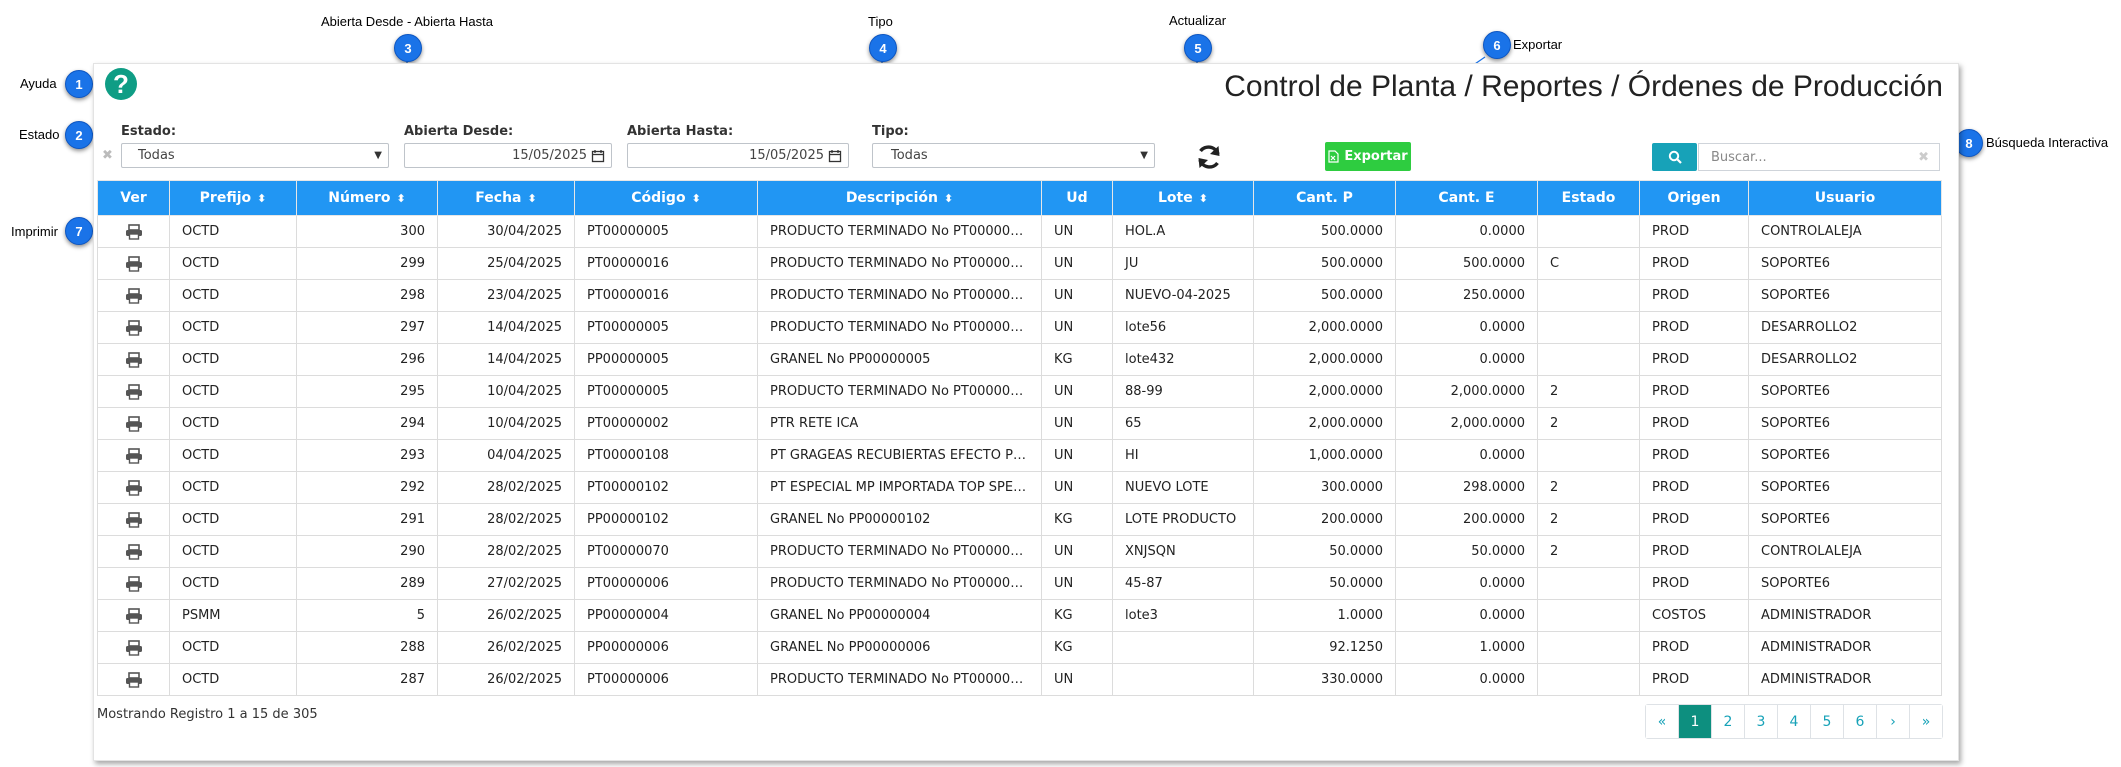  I want to click on table-cell: 2,000.0000, so click(1324, 423).